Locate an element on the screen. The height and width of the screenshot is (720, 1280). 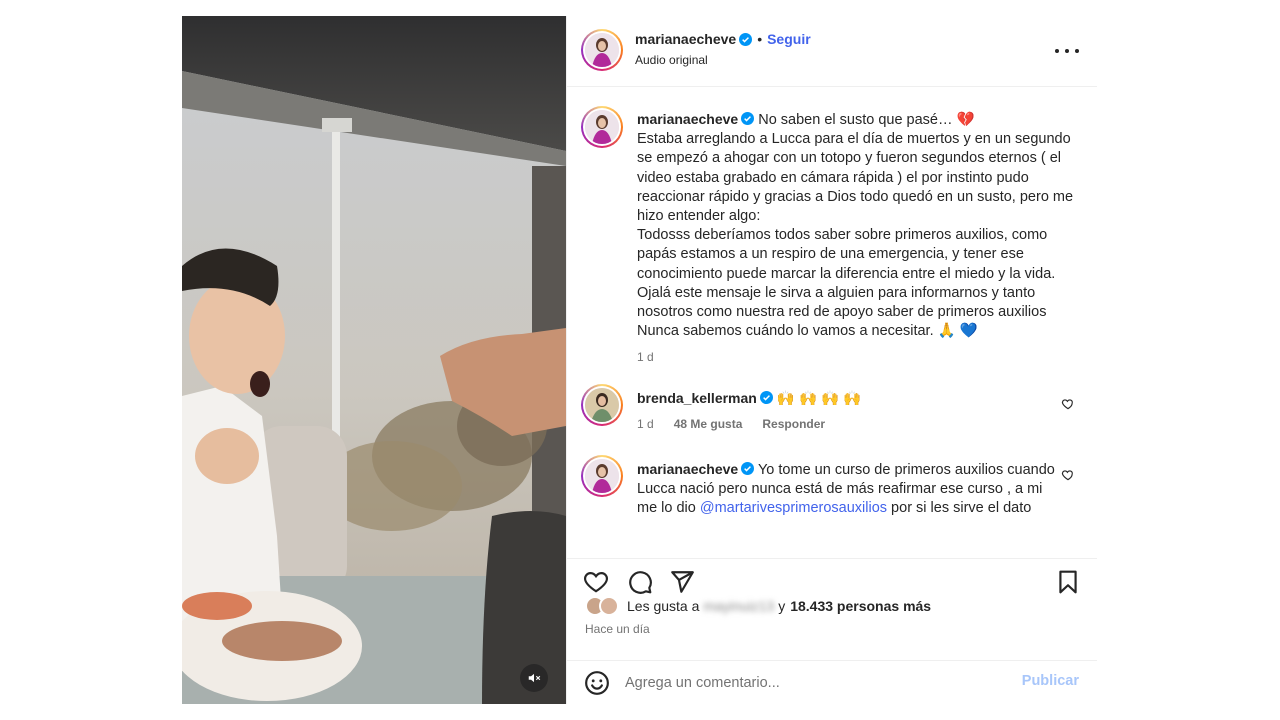
caption-avatar is located at coordinates (602, 127).